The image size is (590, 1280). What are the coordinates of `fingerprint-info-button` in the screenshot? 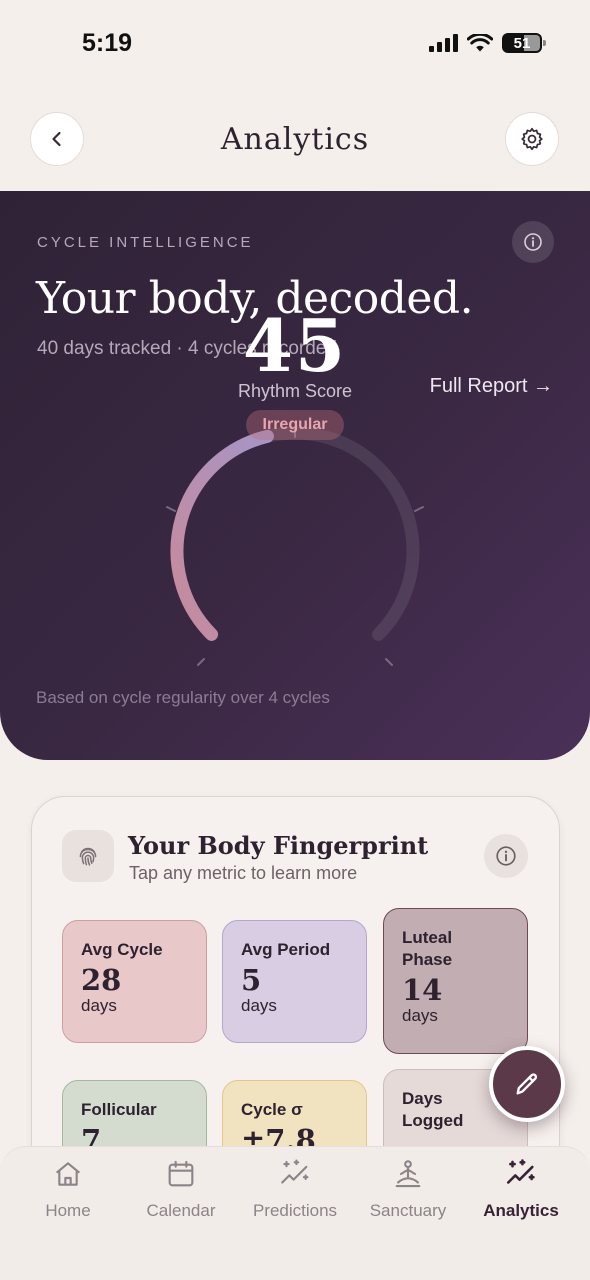 It's located at (506, 856).